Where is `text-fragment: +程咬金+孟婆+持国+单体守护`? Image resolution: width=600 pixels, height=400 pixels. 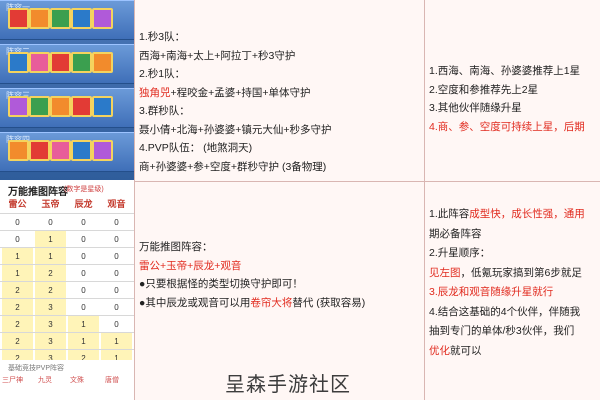 text-fragment: +程咬金+孟婆+持国+单体守护 is located at coordinates (240, 92).